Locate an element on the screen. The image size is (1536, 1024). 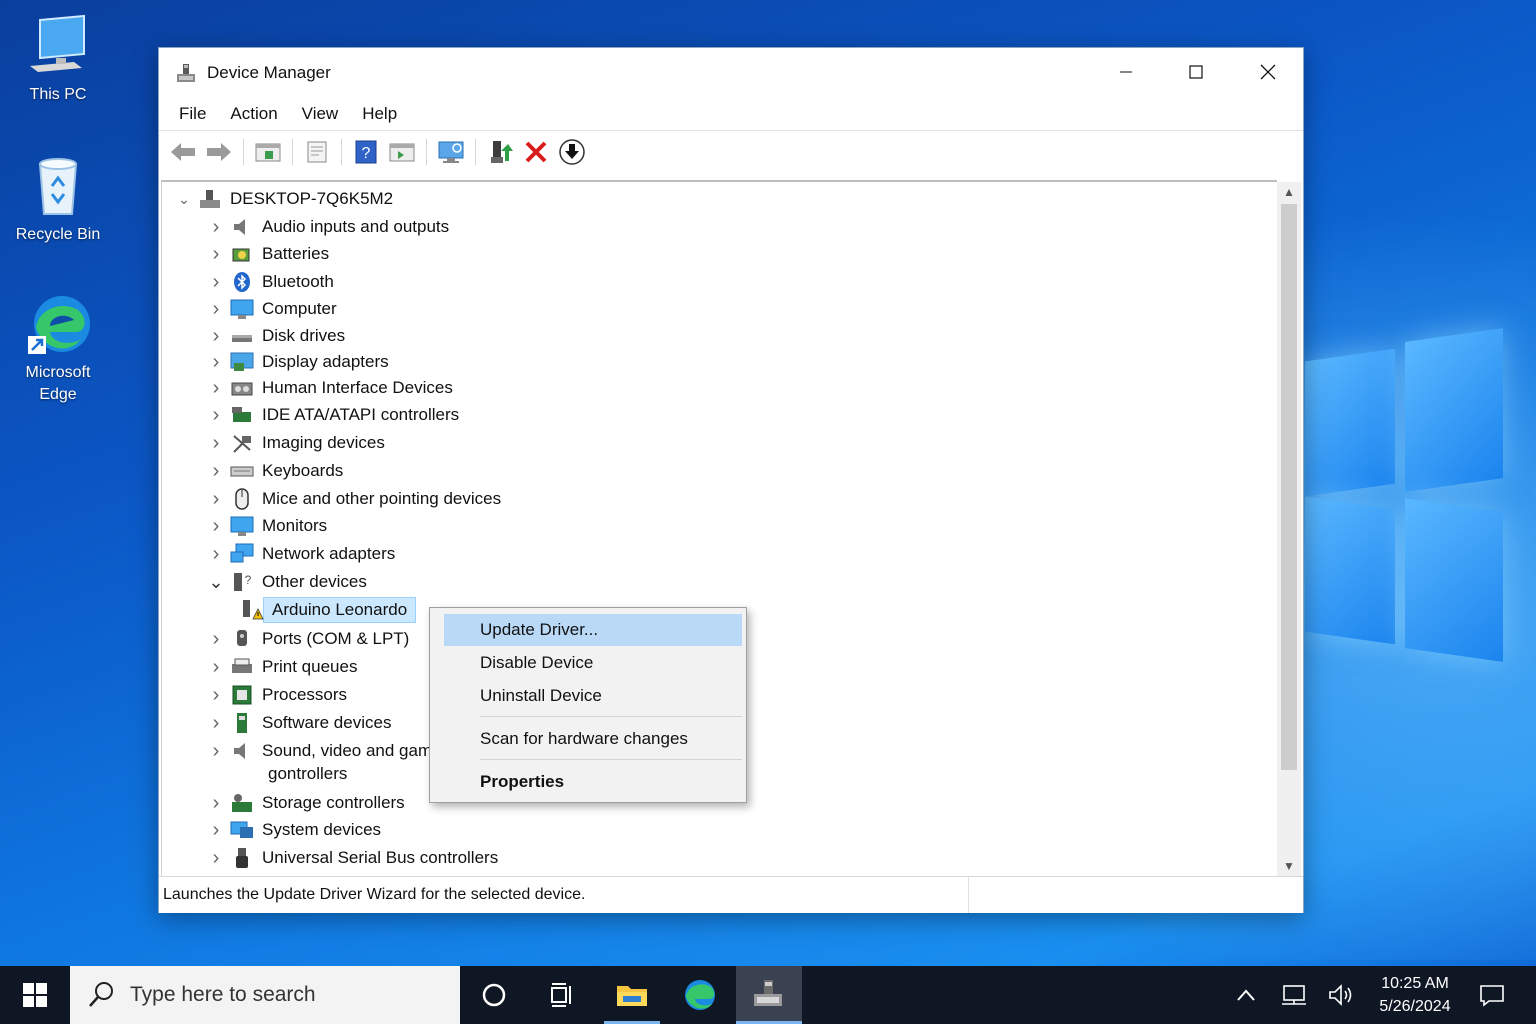
show-hide-console-tree-button is located at coordinates (268, 152).